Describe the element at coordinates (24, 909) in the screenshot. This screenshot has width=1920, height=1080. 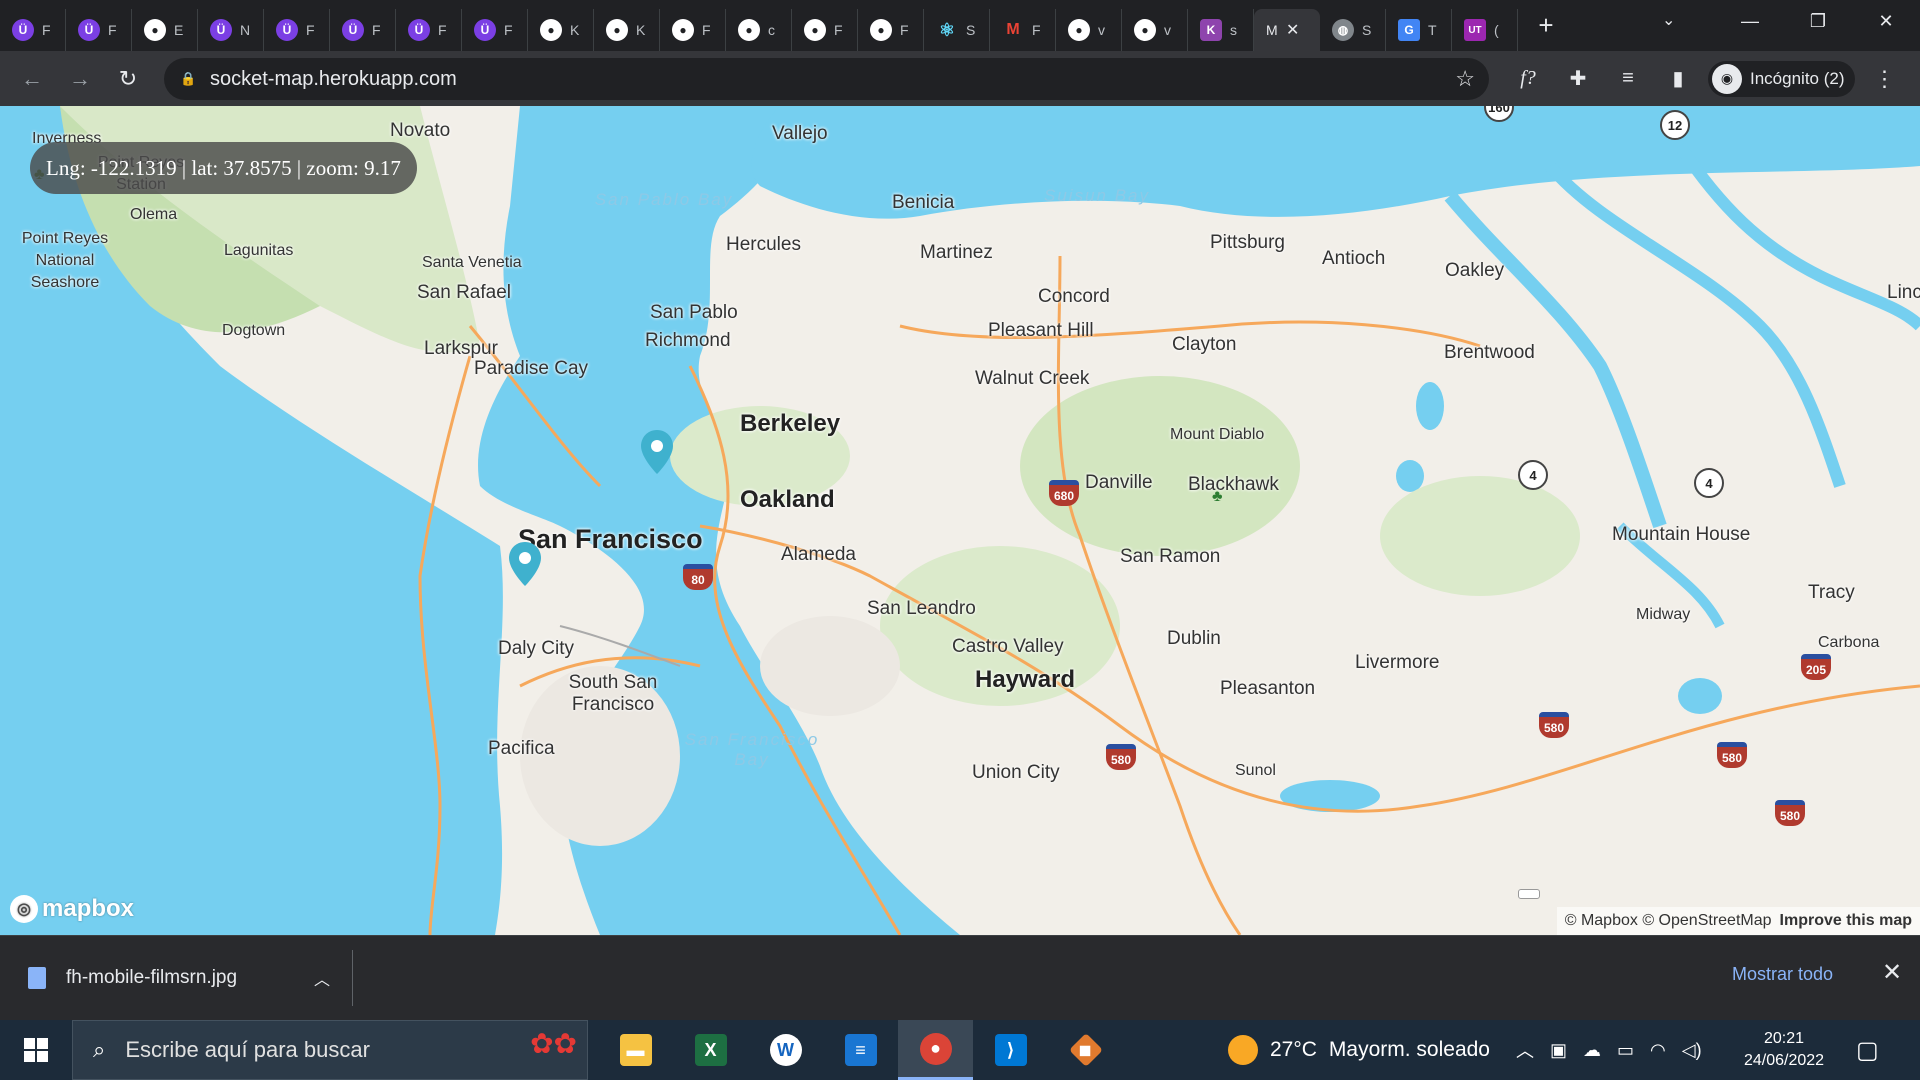
I see `mapbox-mark-icon: ◎` at that location.